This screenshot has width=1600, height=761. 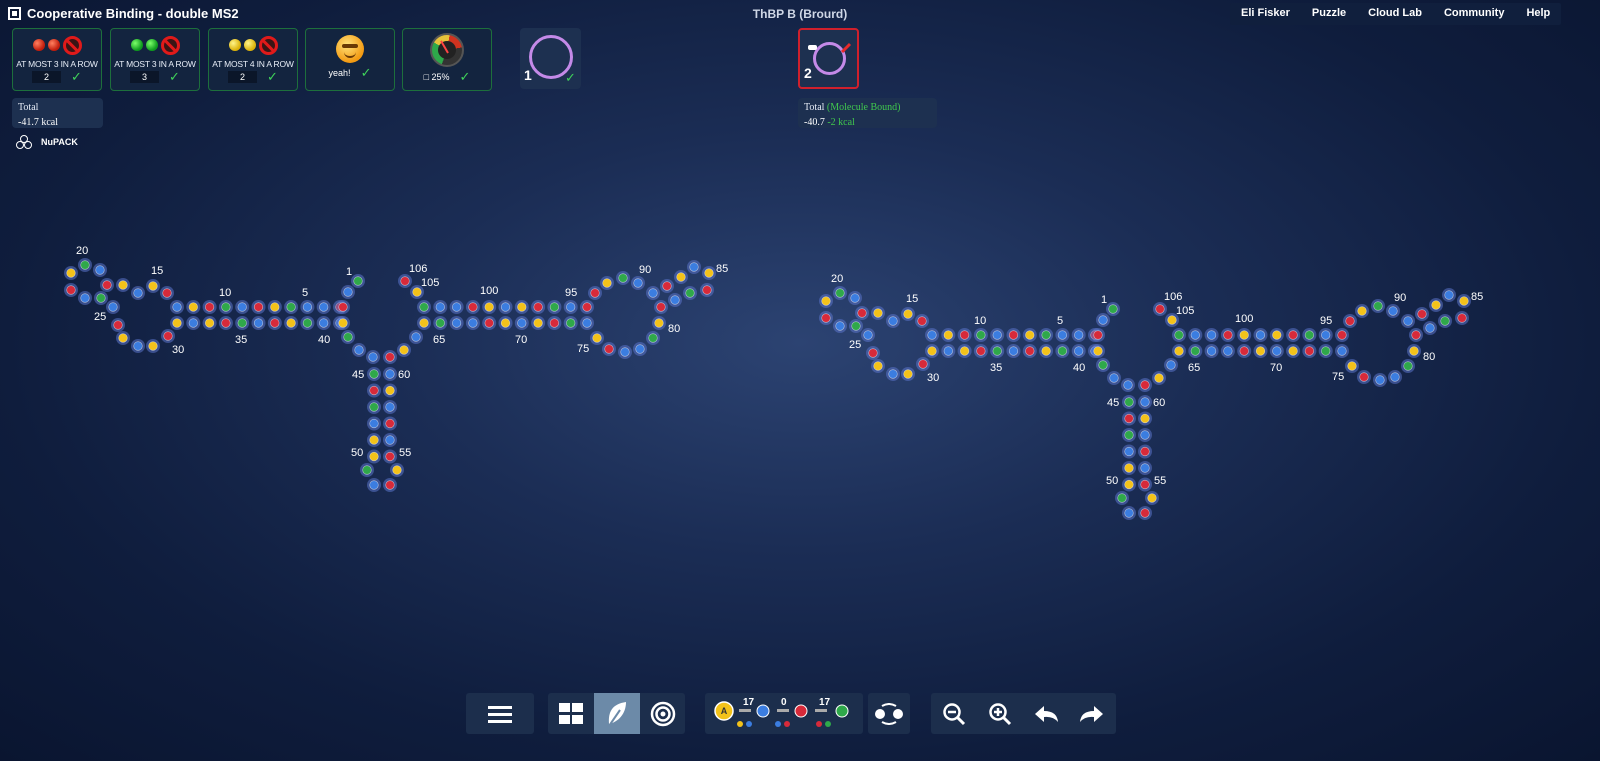 What do you see at coordinates (617, 713) in the screenshot?
I see `natural-mode-button` at bounding box center [617, 713].